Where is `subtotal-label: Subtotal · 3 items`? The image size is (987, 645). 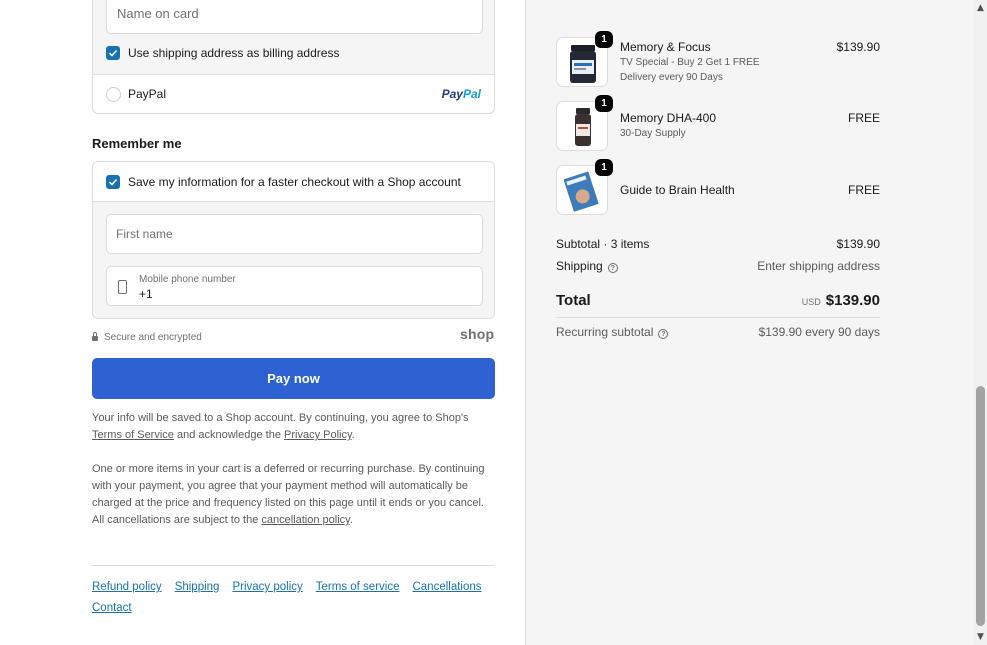
subtotal-label: Subtotal · 3 items is located at coordinates (603, 244).